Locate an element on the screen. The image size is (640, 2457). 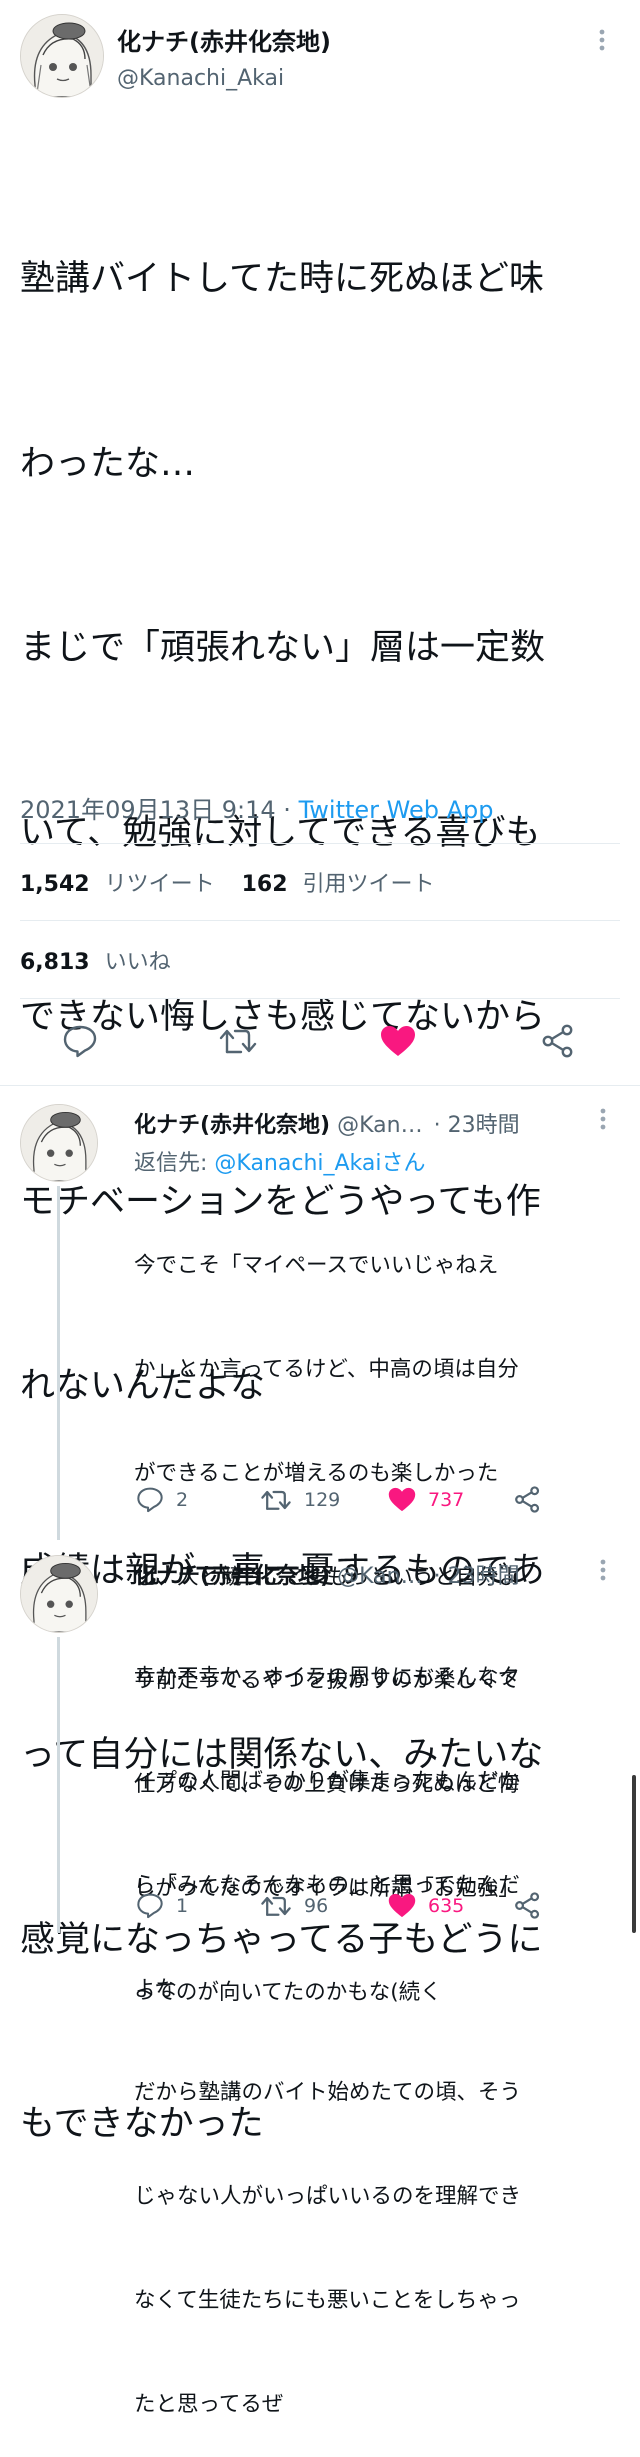
reply-line: よな is located at coordinates (156, 1989).